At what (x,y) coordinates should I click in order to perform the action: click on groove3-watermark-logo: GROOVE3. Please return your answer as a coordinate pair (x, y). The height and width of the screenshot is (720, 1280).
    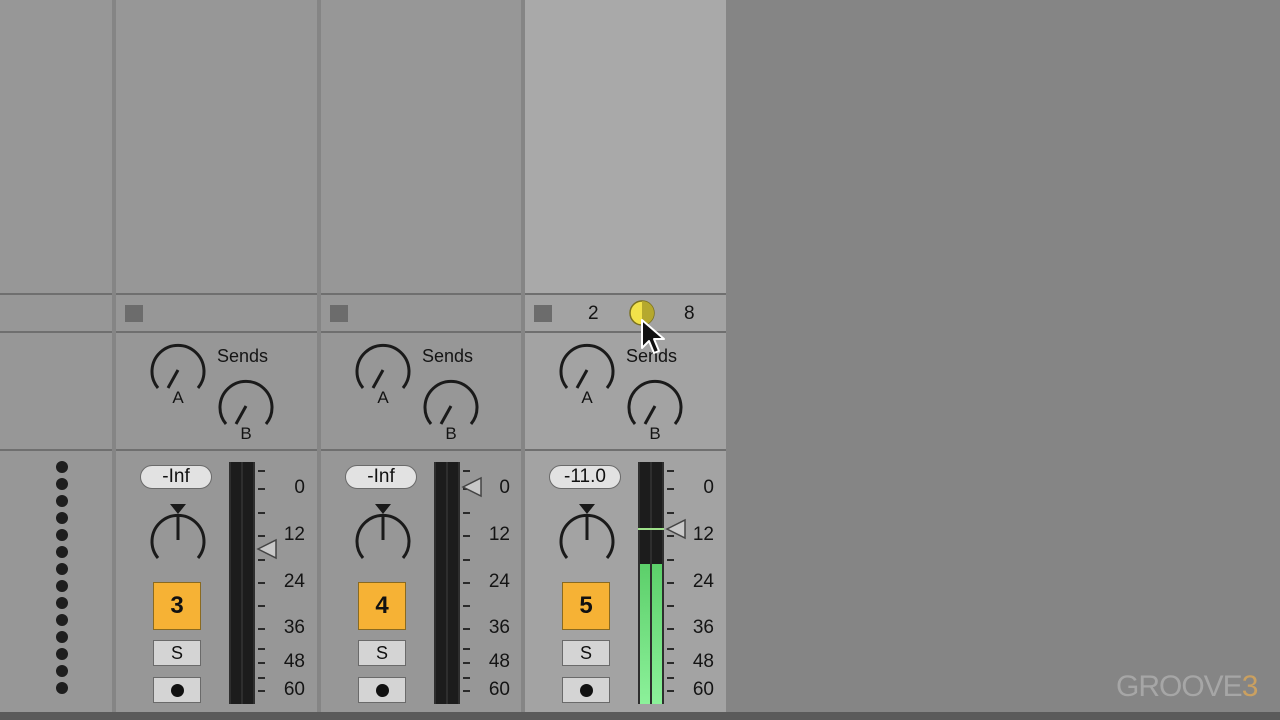
    Looking at the image, I should click on (1187, 686).